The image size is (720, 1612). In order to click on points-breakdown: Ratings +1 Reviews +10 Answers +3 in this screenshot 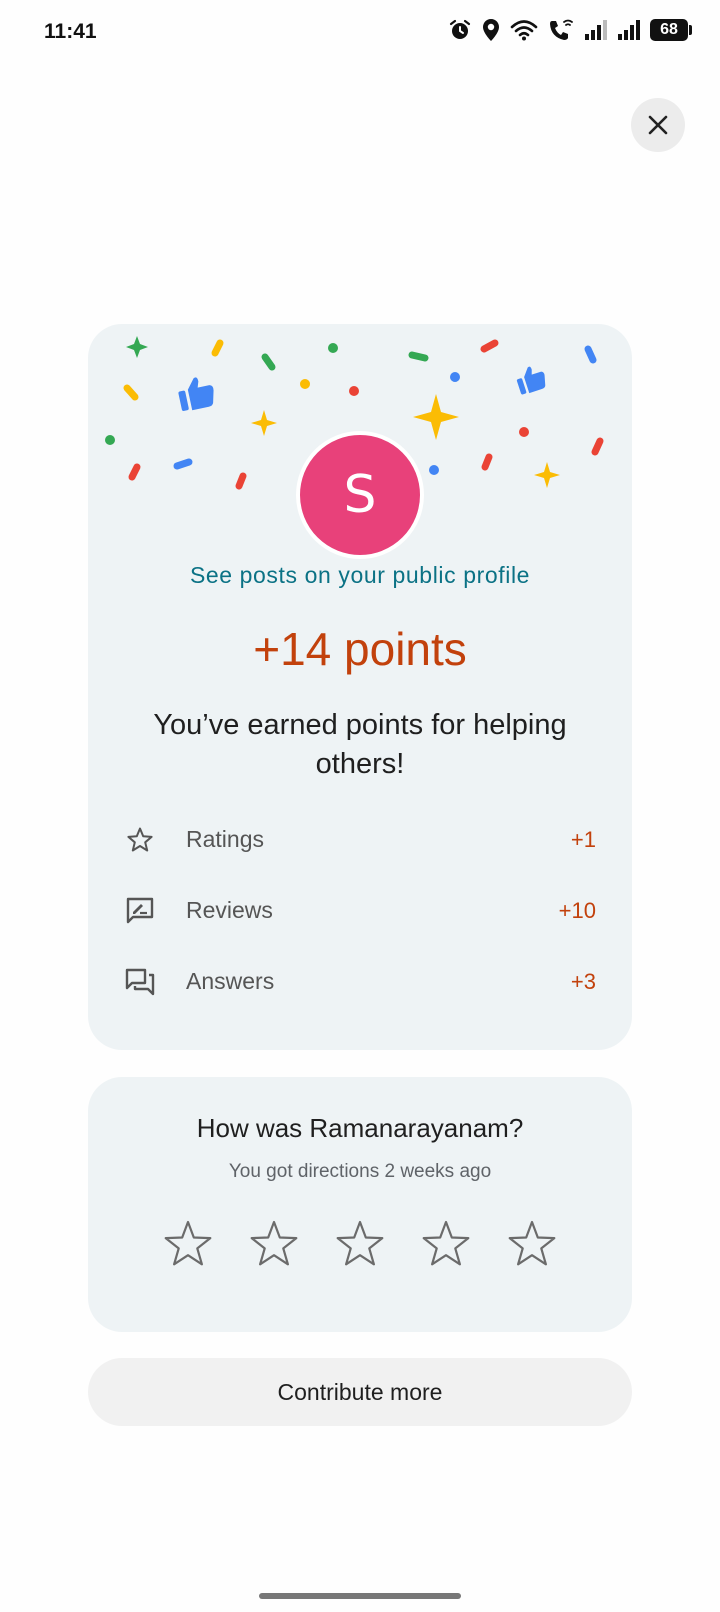, I will do `click(360, 910)`.